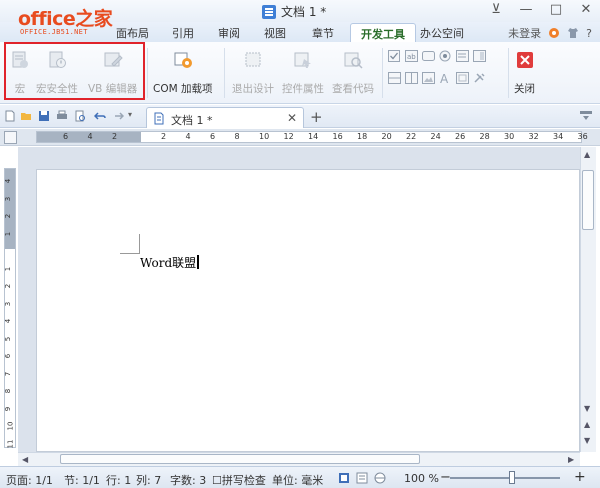 The width and height of the screenshot is (600, 488). What do you see at coordinates (132, 33) in the screenshot?
I see `tab-page-layout: 面布局` at bounding box center [132, 33].